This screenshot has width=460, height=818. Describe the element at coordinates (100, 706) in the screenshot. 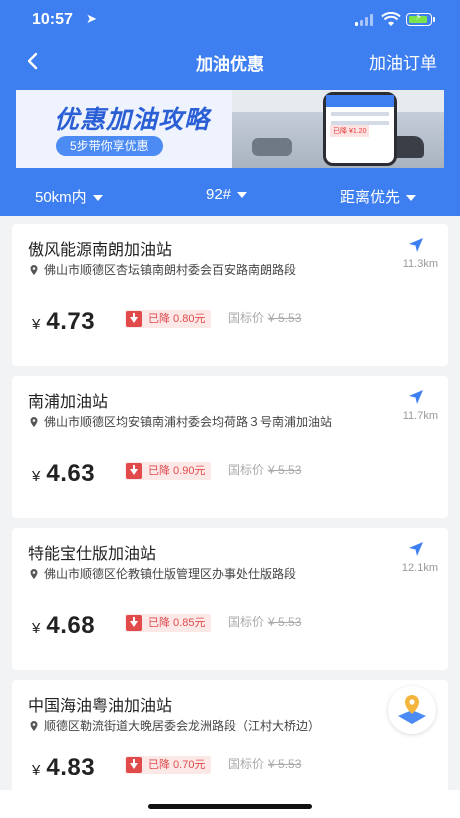

I see `station-name: 中国海油粤油加油站` at that location.